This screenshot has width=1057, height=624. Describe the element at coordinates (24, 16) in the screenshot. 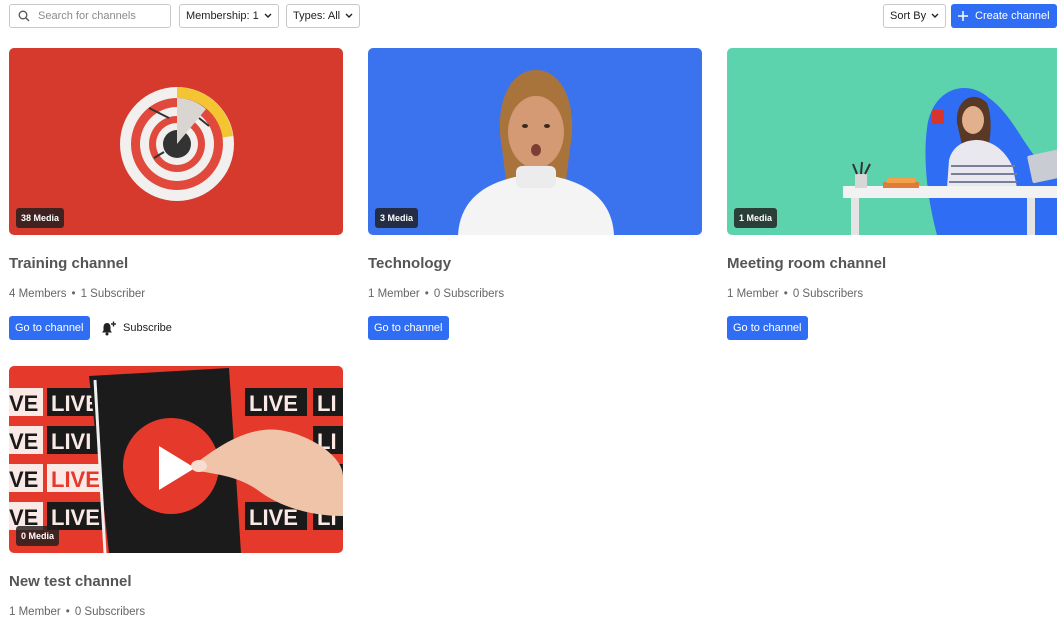

I see `search-icon` at that location.